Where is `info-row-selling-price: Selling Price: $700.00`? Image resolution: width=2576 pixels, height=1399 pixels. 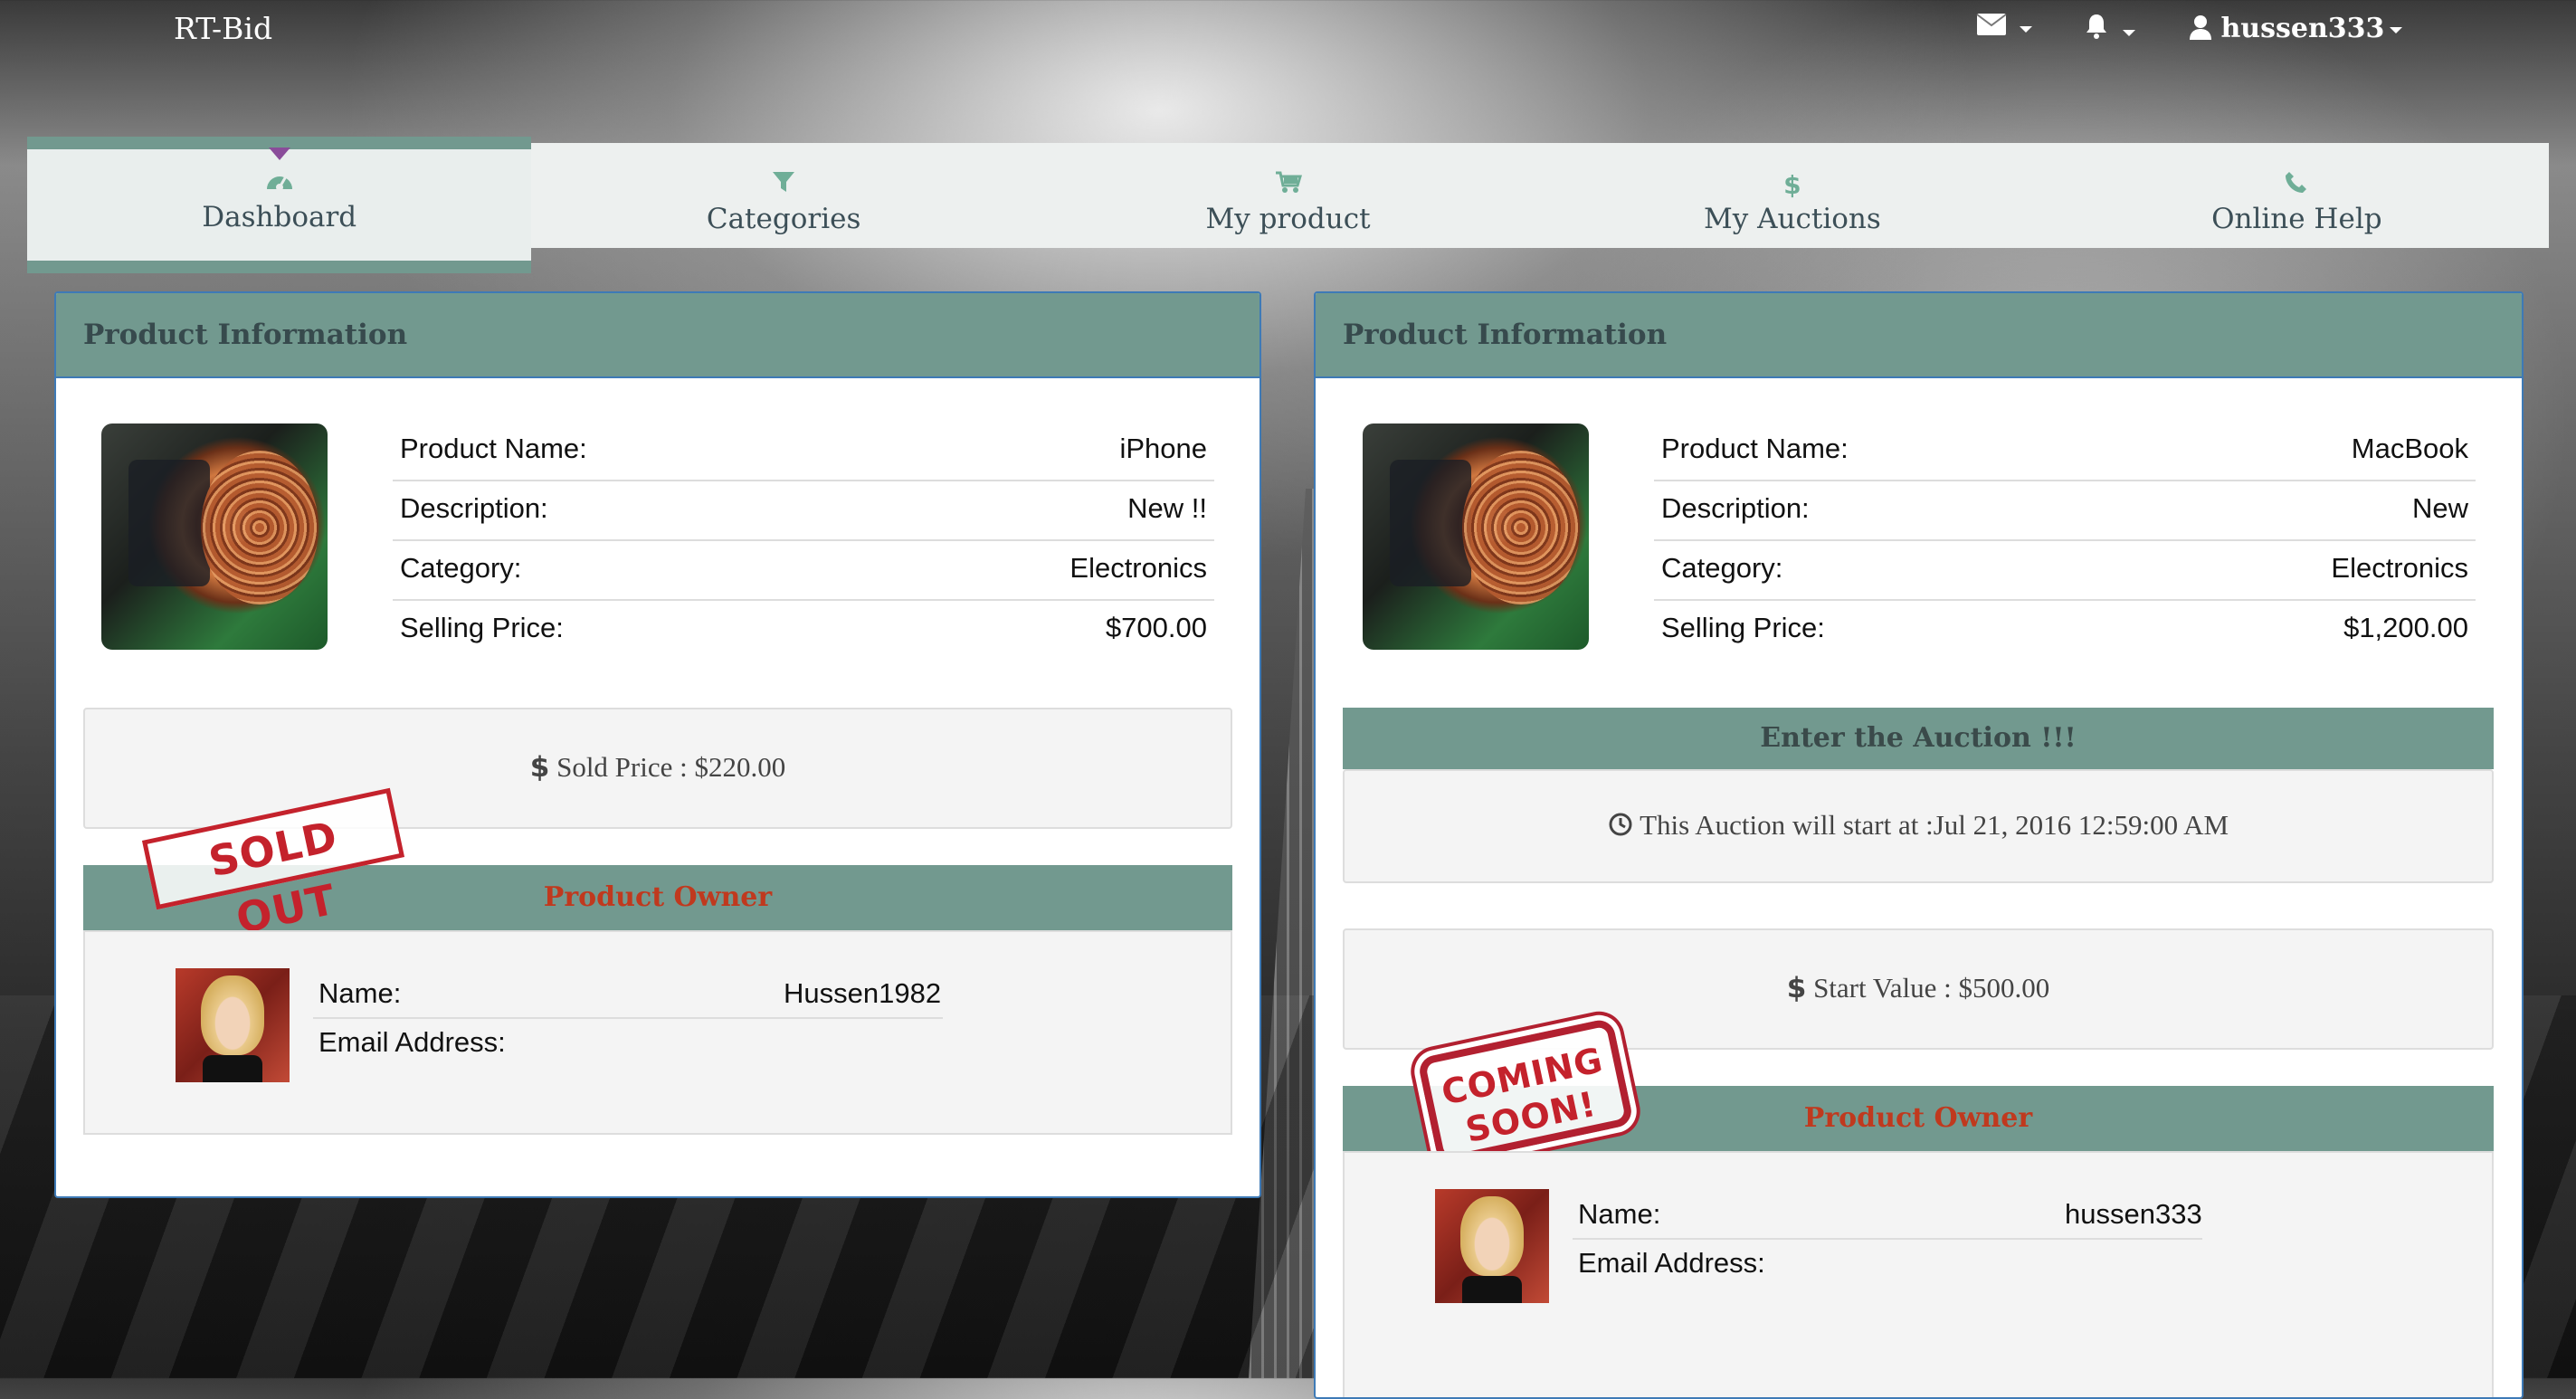
info-row-selling-price: Selling Price: $700.00 is located at coordinates (803, 627).